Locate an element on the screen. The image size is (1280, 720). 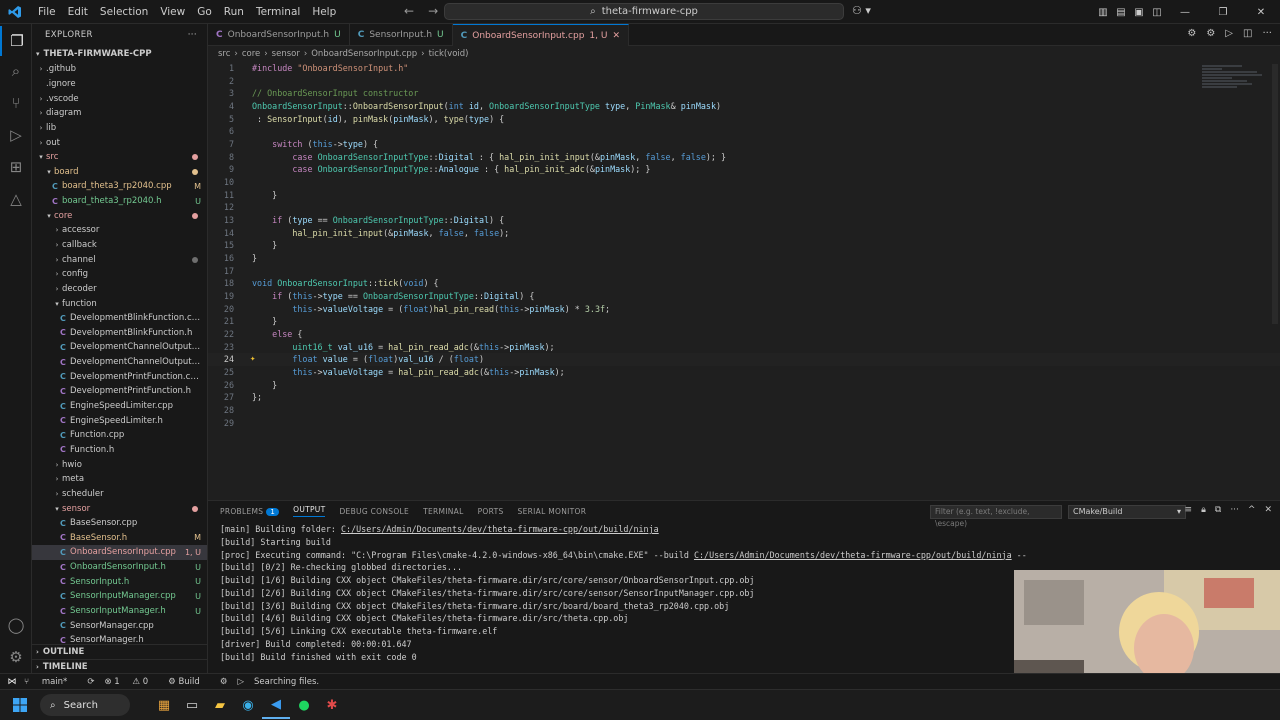
explorer-icon: ❐ is located at coordinates (16, 41).